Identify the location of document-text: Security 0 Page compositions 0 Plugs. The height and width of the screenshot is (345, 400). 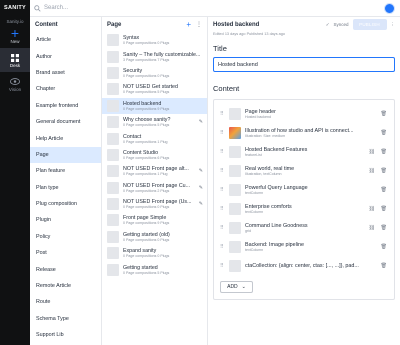
(162, 73).